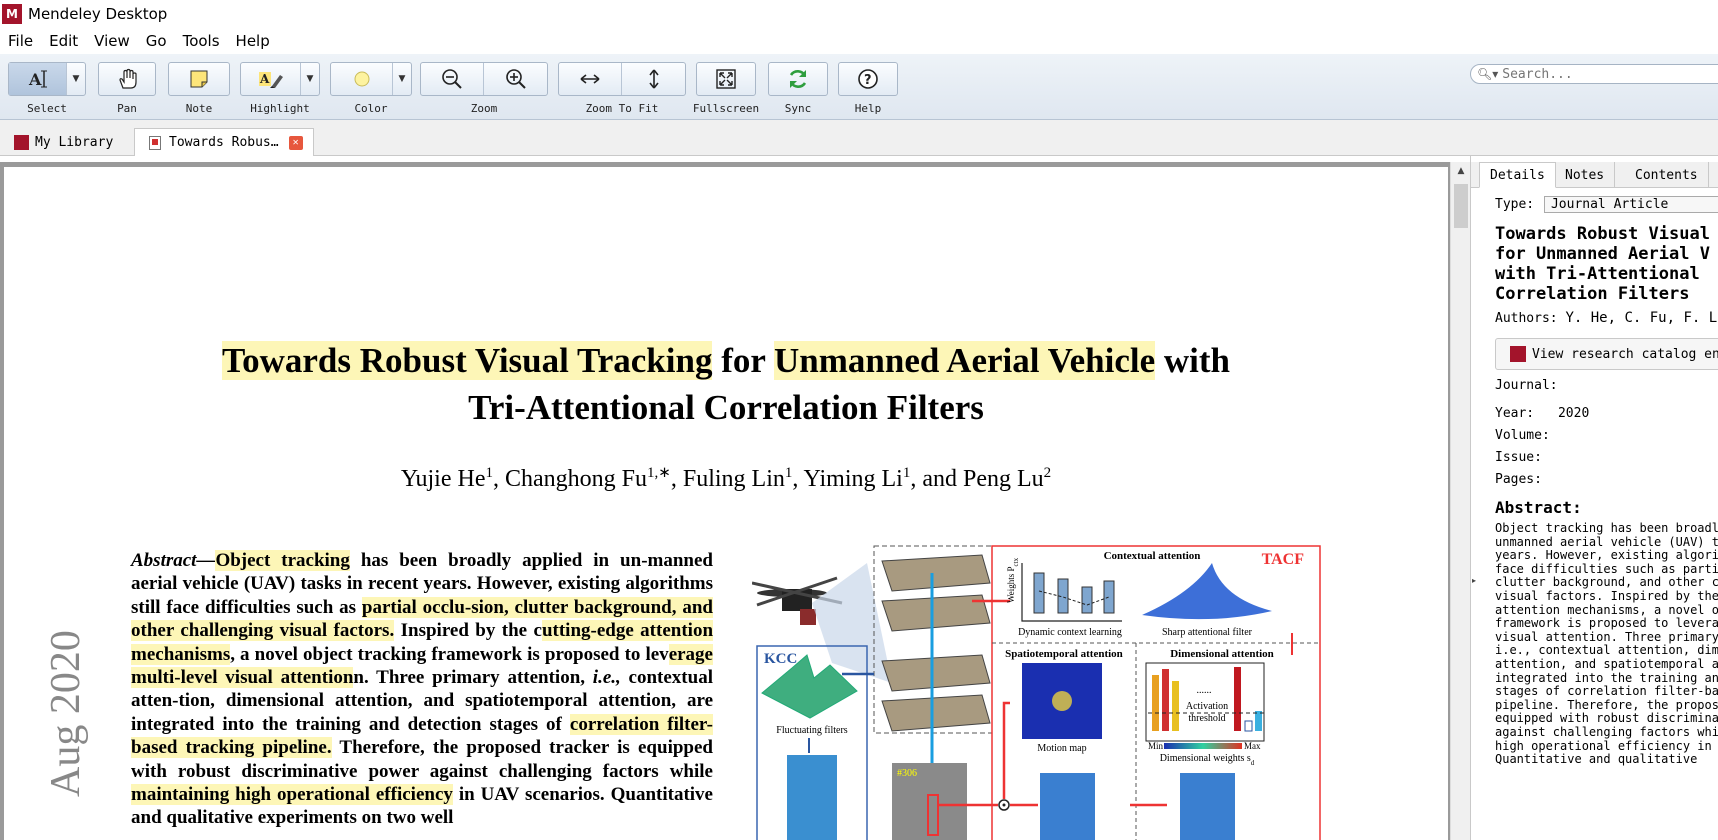 The image size is (1718, 840). Describe the element at coordinates (859, 138) in the screenshot. I see `document-tab-bar: My Library Towards Robus… ✕` at that location.